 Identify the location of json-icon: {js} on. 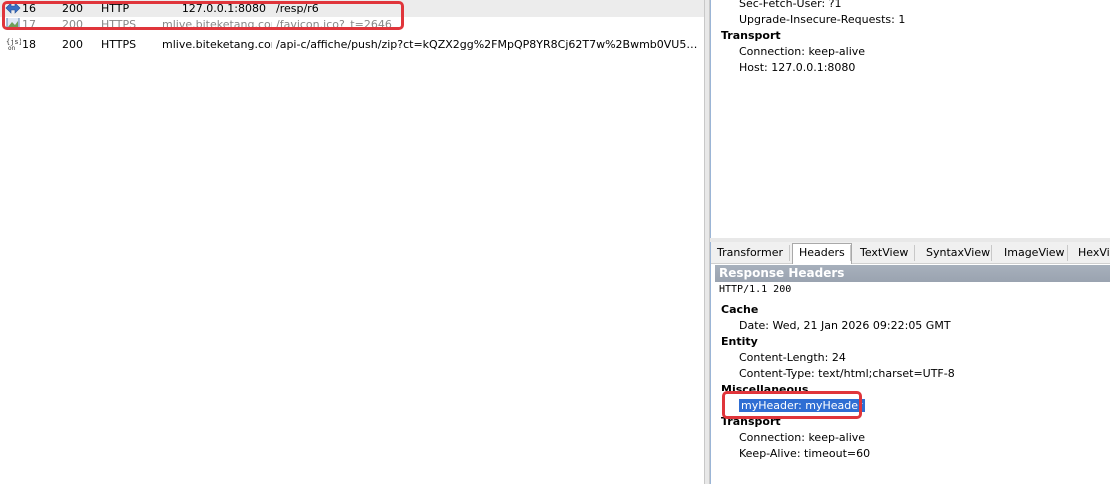
(14, 44).